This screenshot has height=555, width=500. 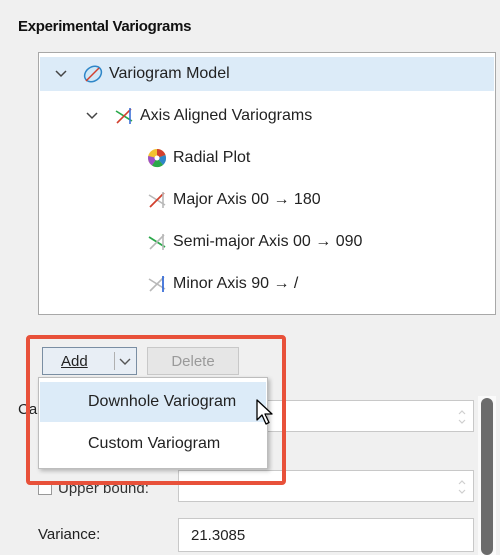 What do you see at coordinates (247, 199) in the screenshot?
I see `tree-item-label: Major Axis 00 → 180` at bounding box center [247, 199].